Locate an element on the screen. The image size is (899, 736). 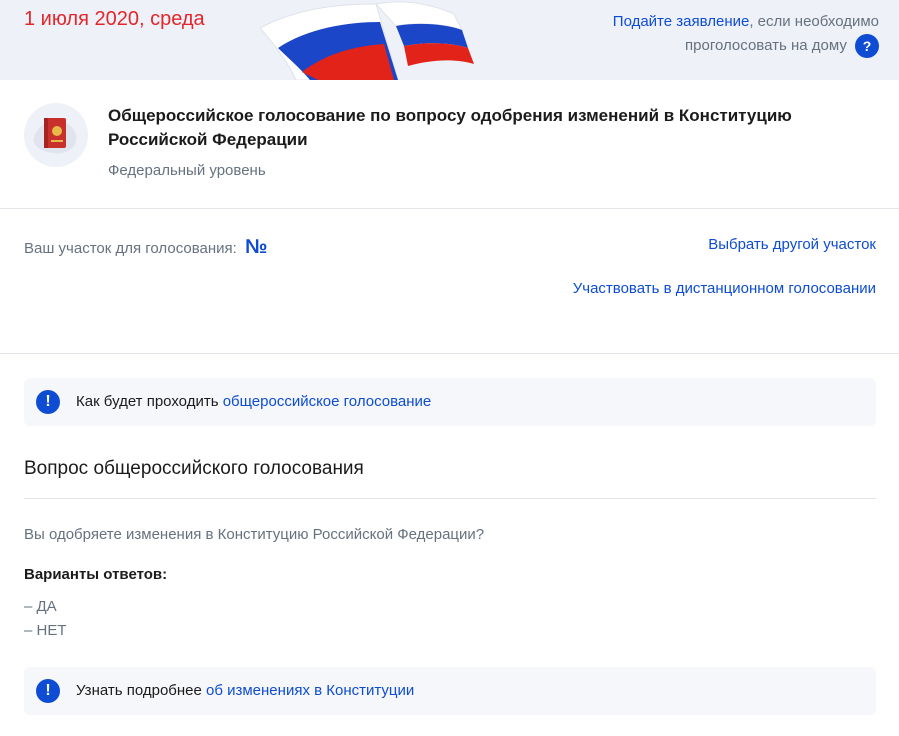
polling-station: Ваш участок для голосования: № is located at coordinates (145, 247).